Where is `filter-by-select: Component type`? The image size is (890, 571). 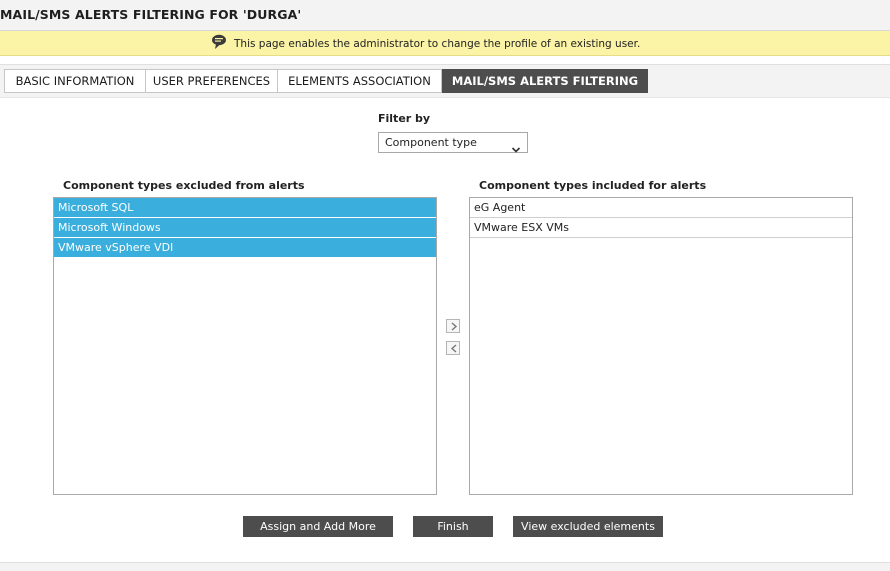
filter-by-select: Component type is located at coordinates (453, 142).